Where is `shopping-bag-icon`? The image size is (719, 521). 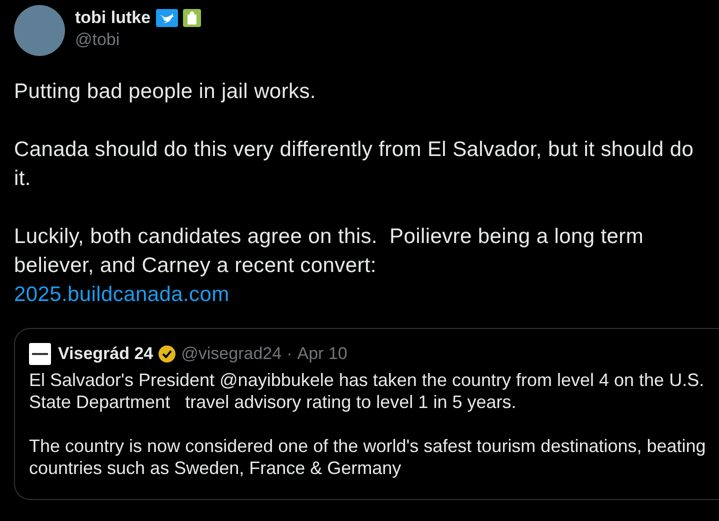 shopping-bag-icon is located at coordinates (191, 18).